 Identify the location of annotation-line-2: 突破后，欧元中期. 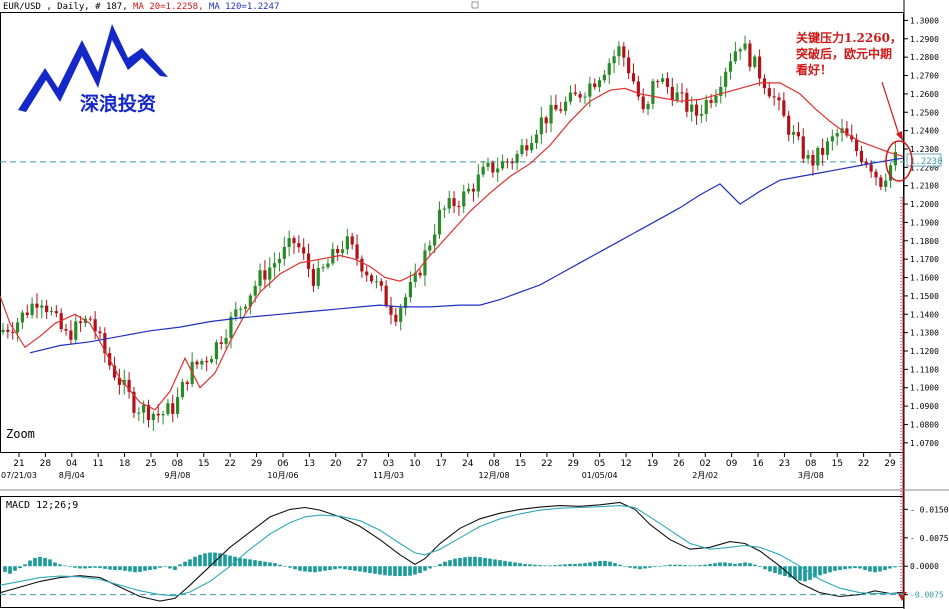
(844, 53).